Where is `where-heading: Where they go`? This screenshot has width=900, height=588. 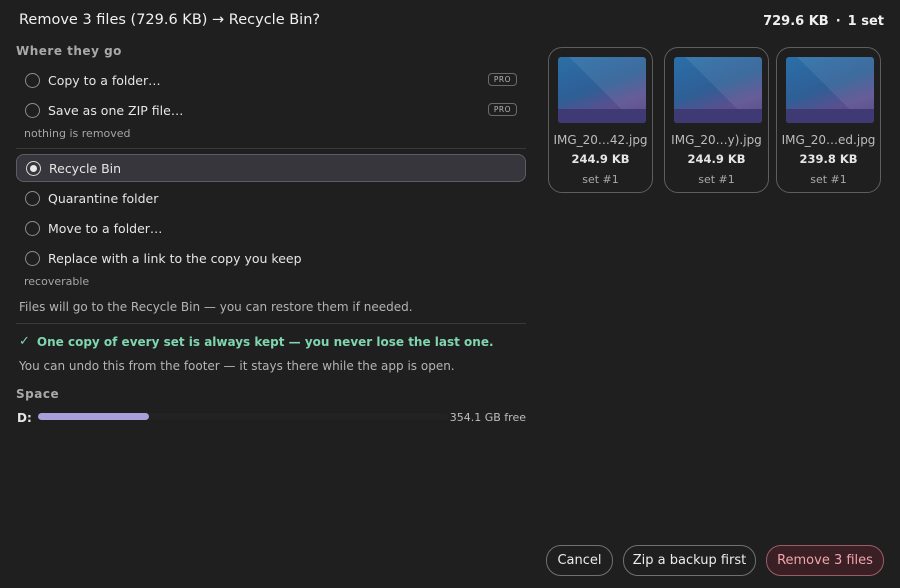
where-heading: Where they go is located at coordinates (69, 51).